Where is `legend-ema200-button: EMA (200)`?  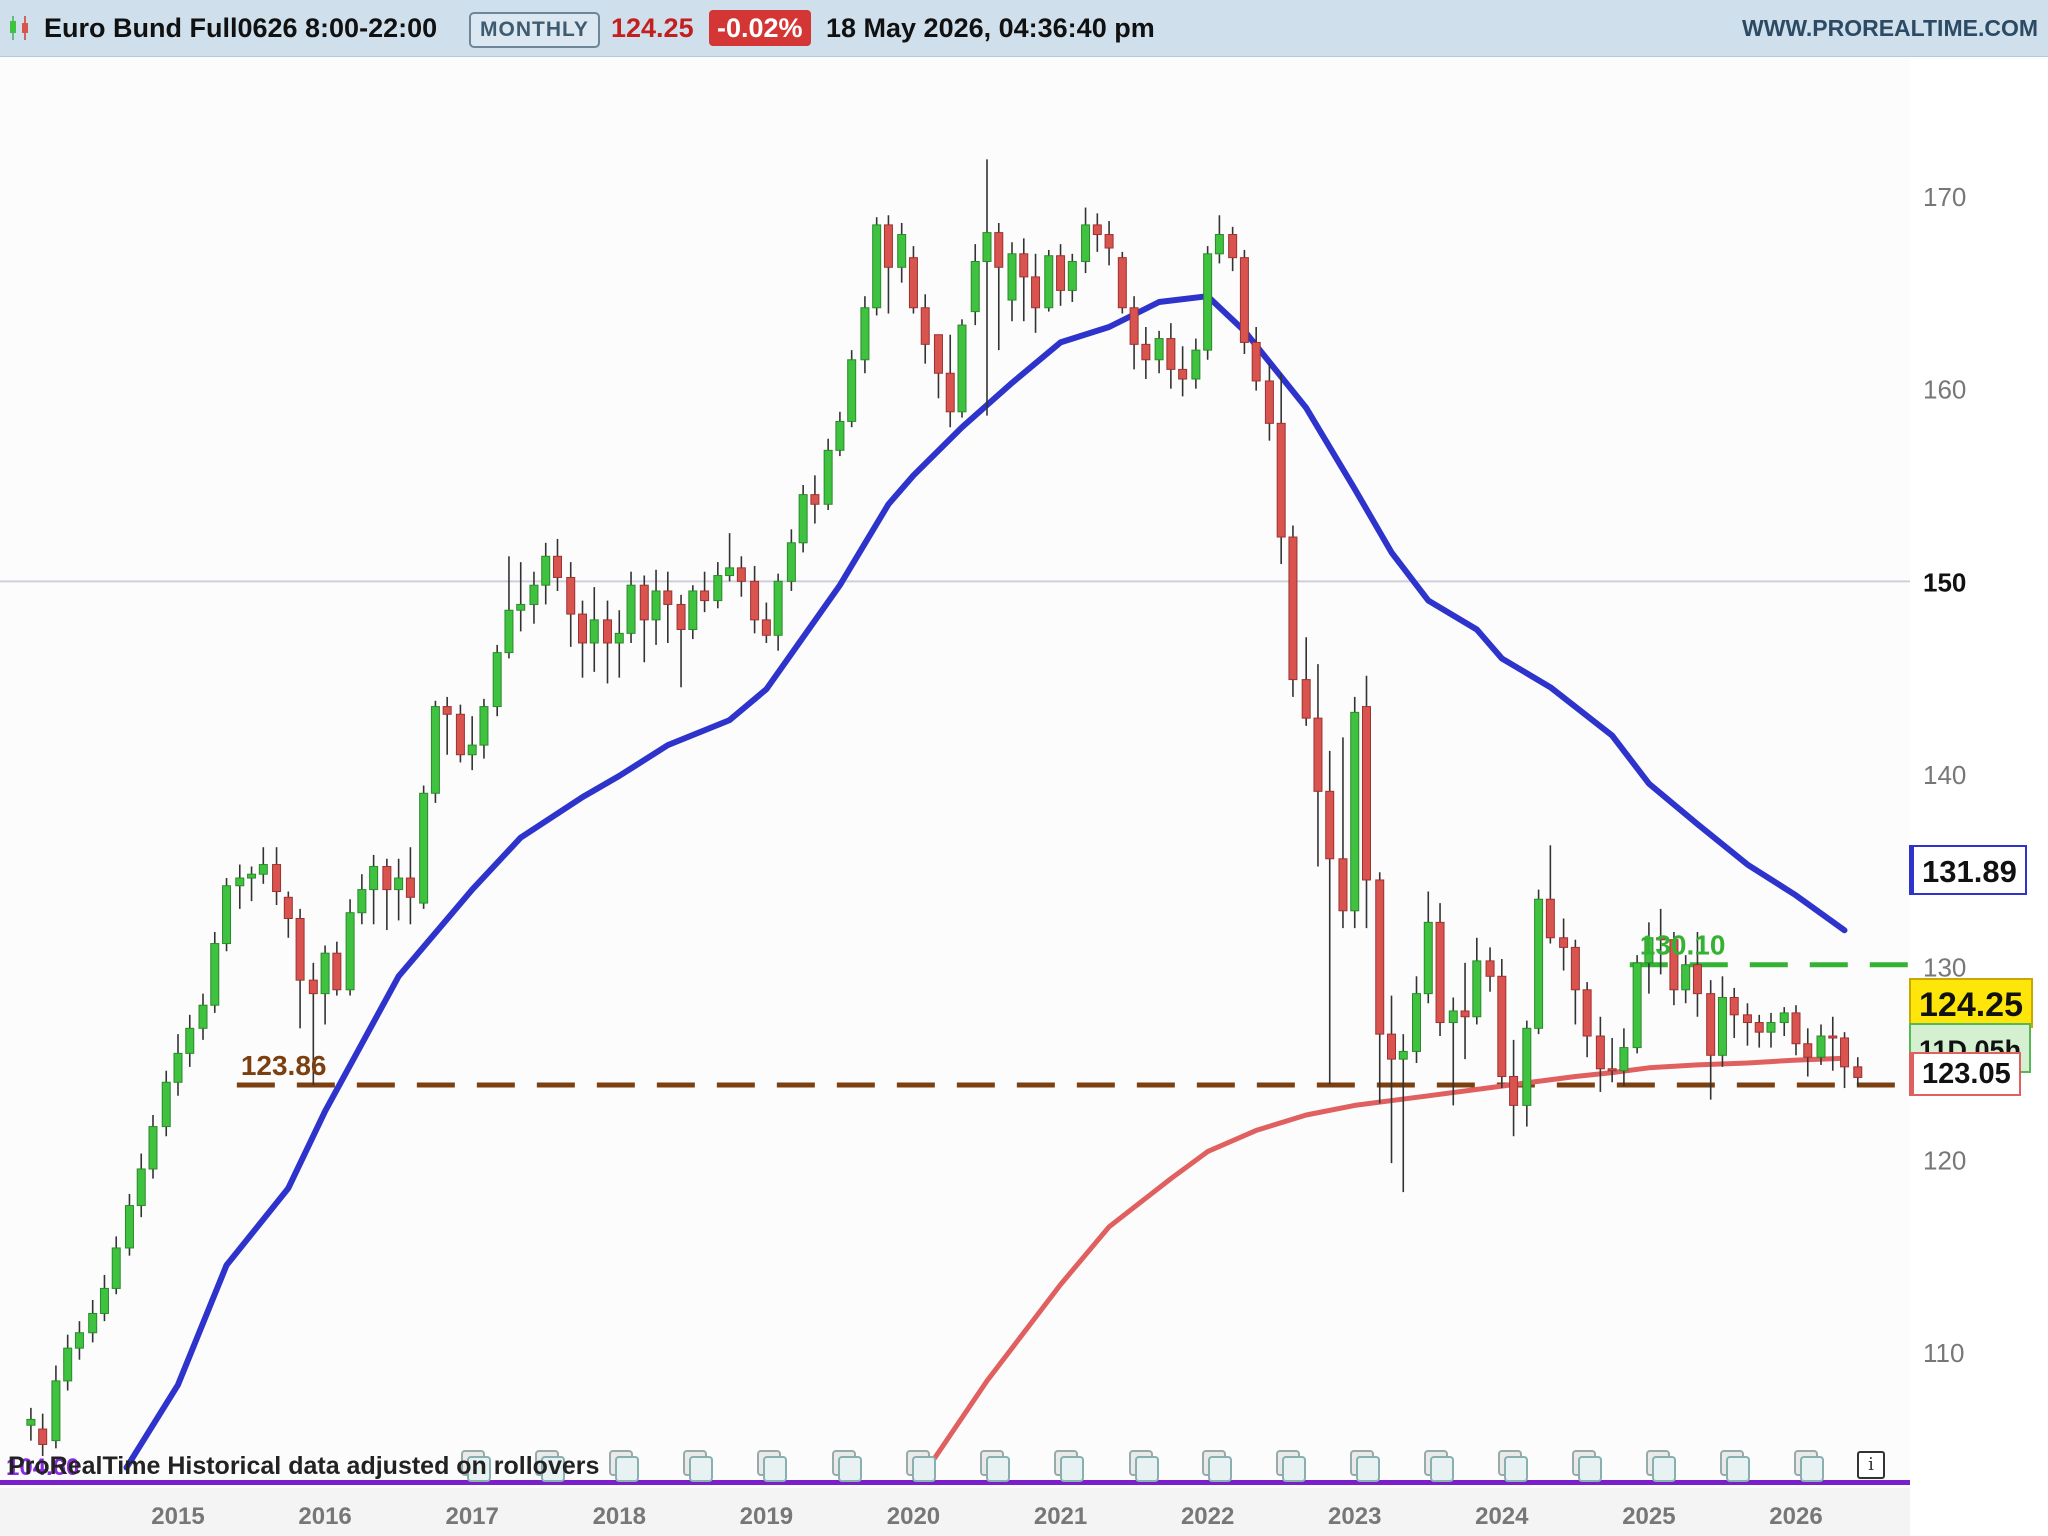
legend-ema200-button: EMA (200) is located at coordinates (224, 93).